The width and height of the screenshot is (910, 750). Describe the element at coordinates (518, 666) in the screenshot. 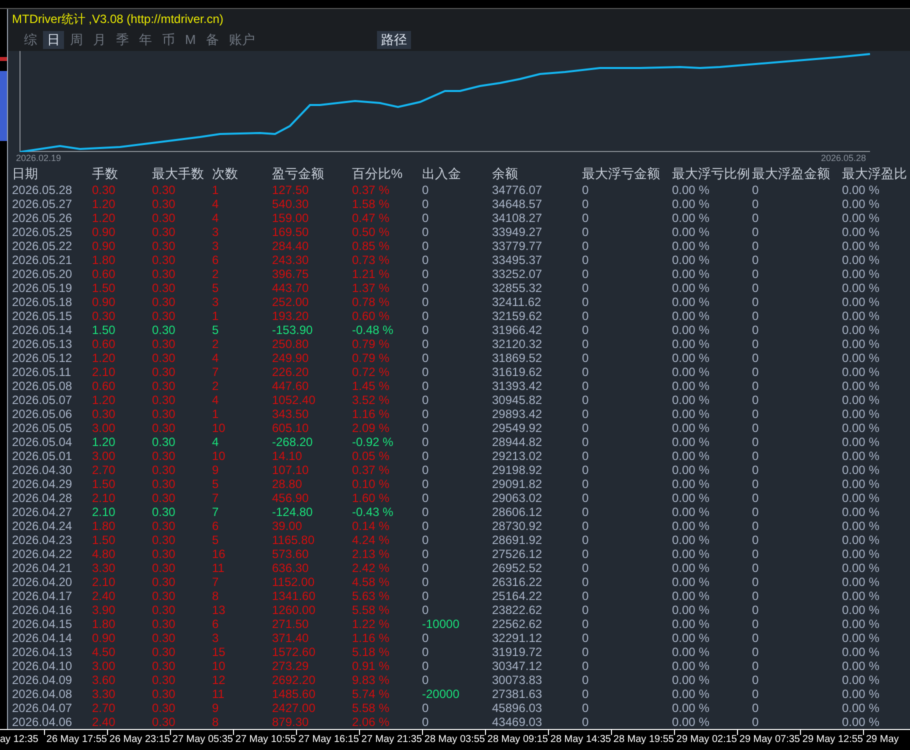

I see `table-cell-text: 30347.12` at that location.